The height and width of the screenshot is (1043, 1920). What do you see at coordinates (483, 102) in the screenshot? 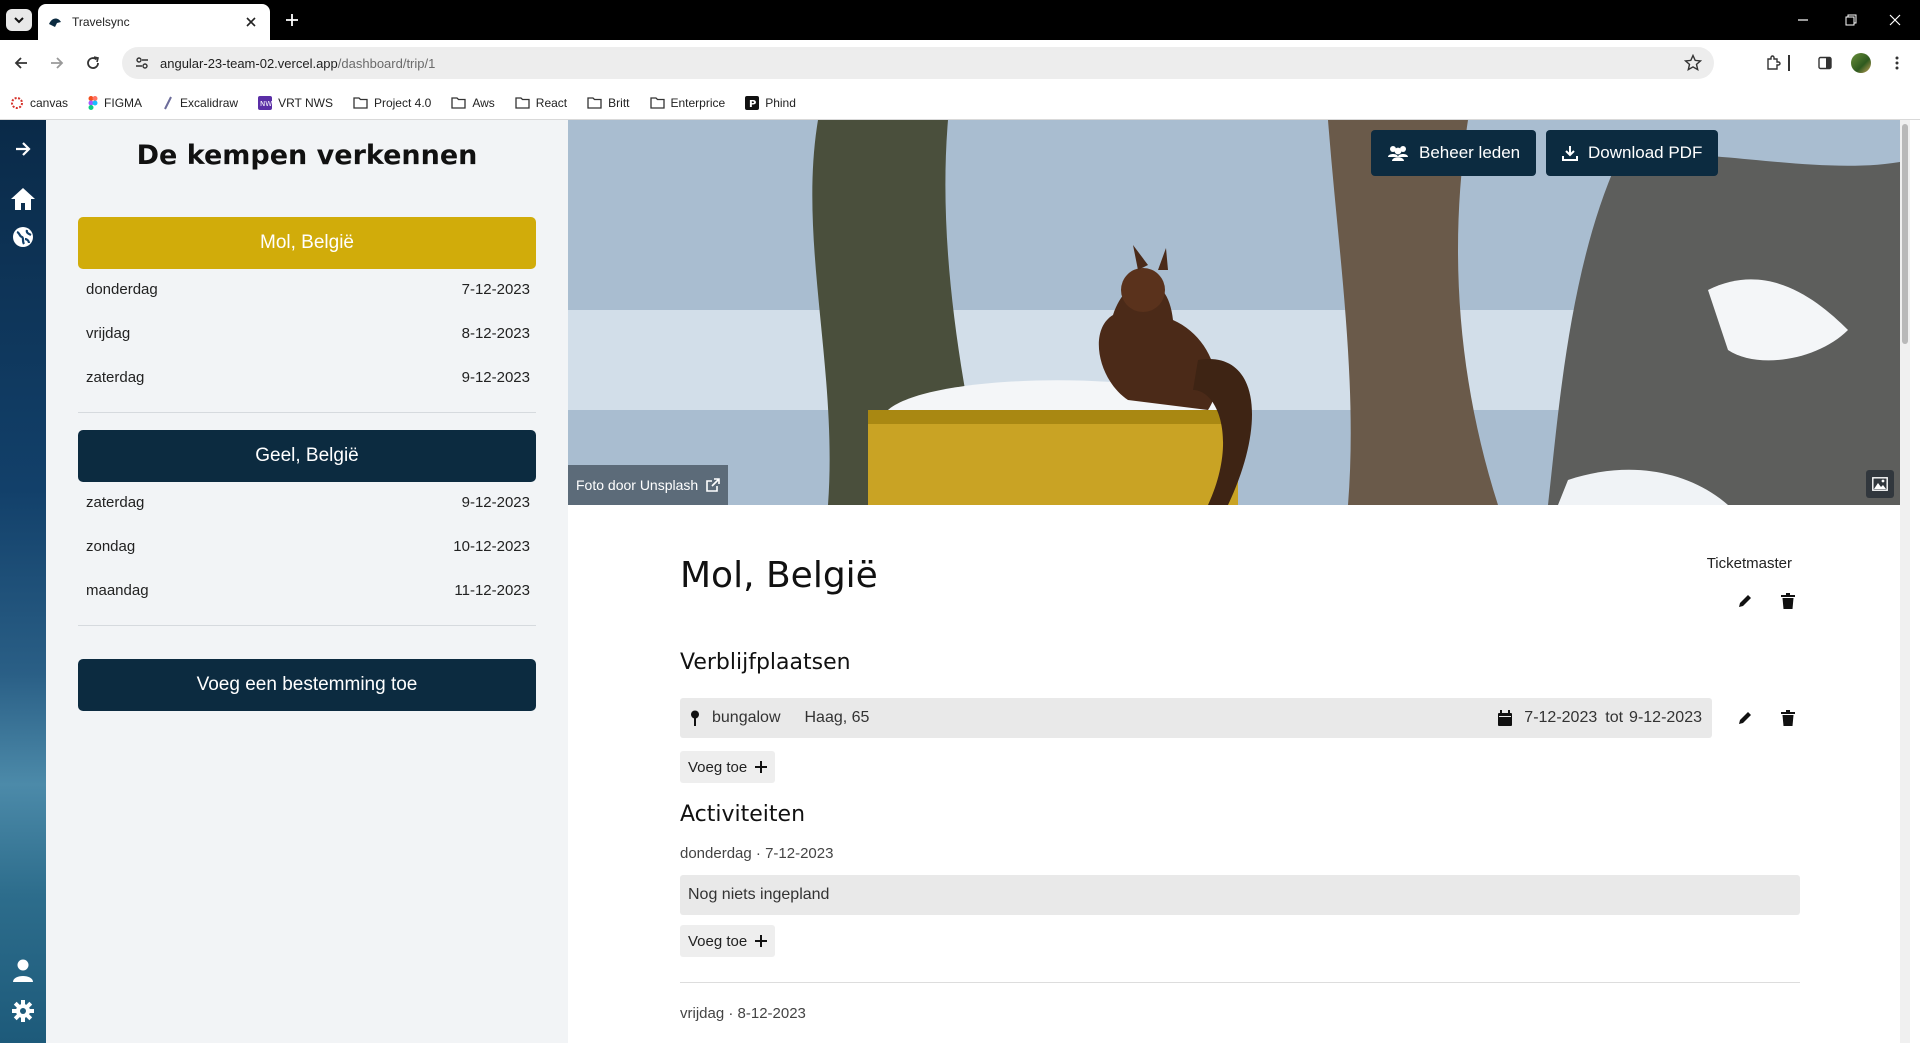
I see `bookmark-label: Aws` at bounding box center [483, 102].